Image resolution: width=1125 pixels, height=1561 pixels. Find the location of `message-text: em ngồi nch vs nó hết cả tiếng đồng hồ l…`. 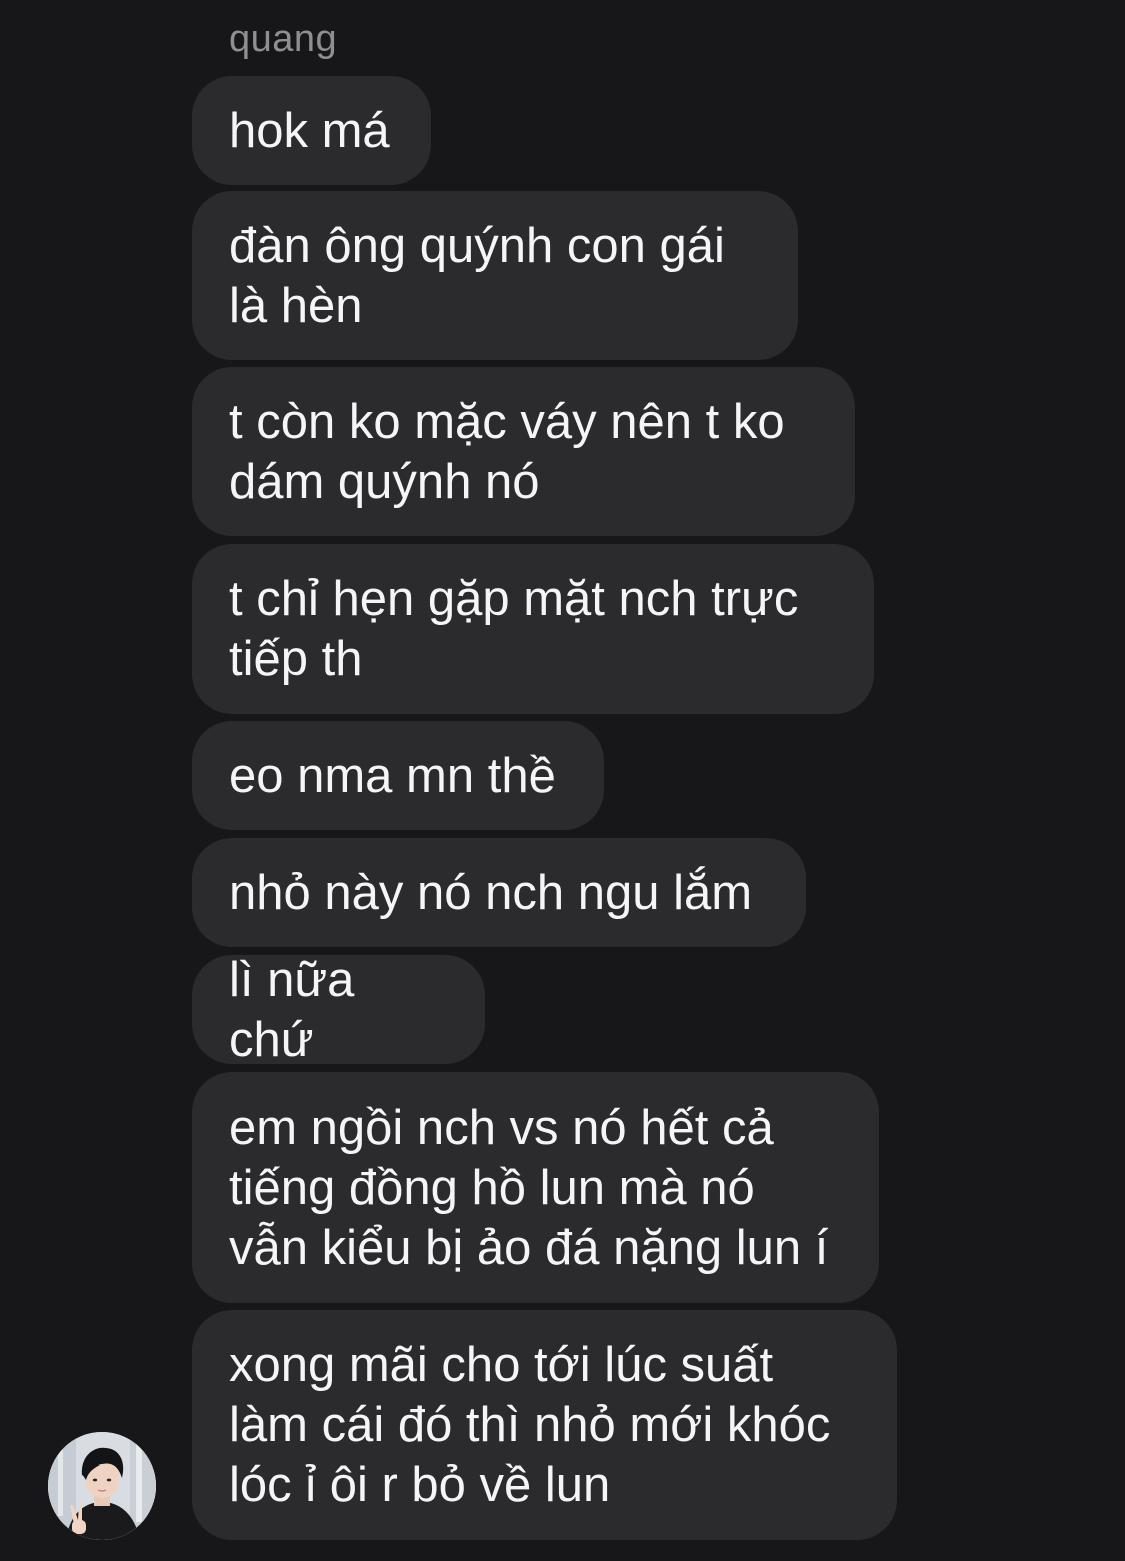

message-text: em ngồi nch vs nó hết cả tiếng đồng hồ l… is located at coordinates (529, 1187).